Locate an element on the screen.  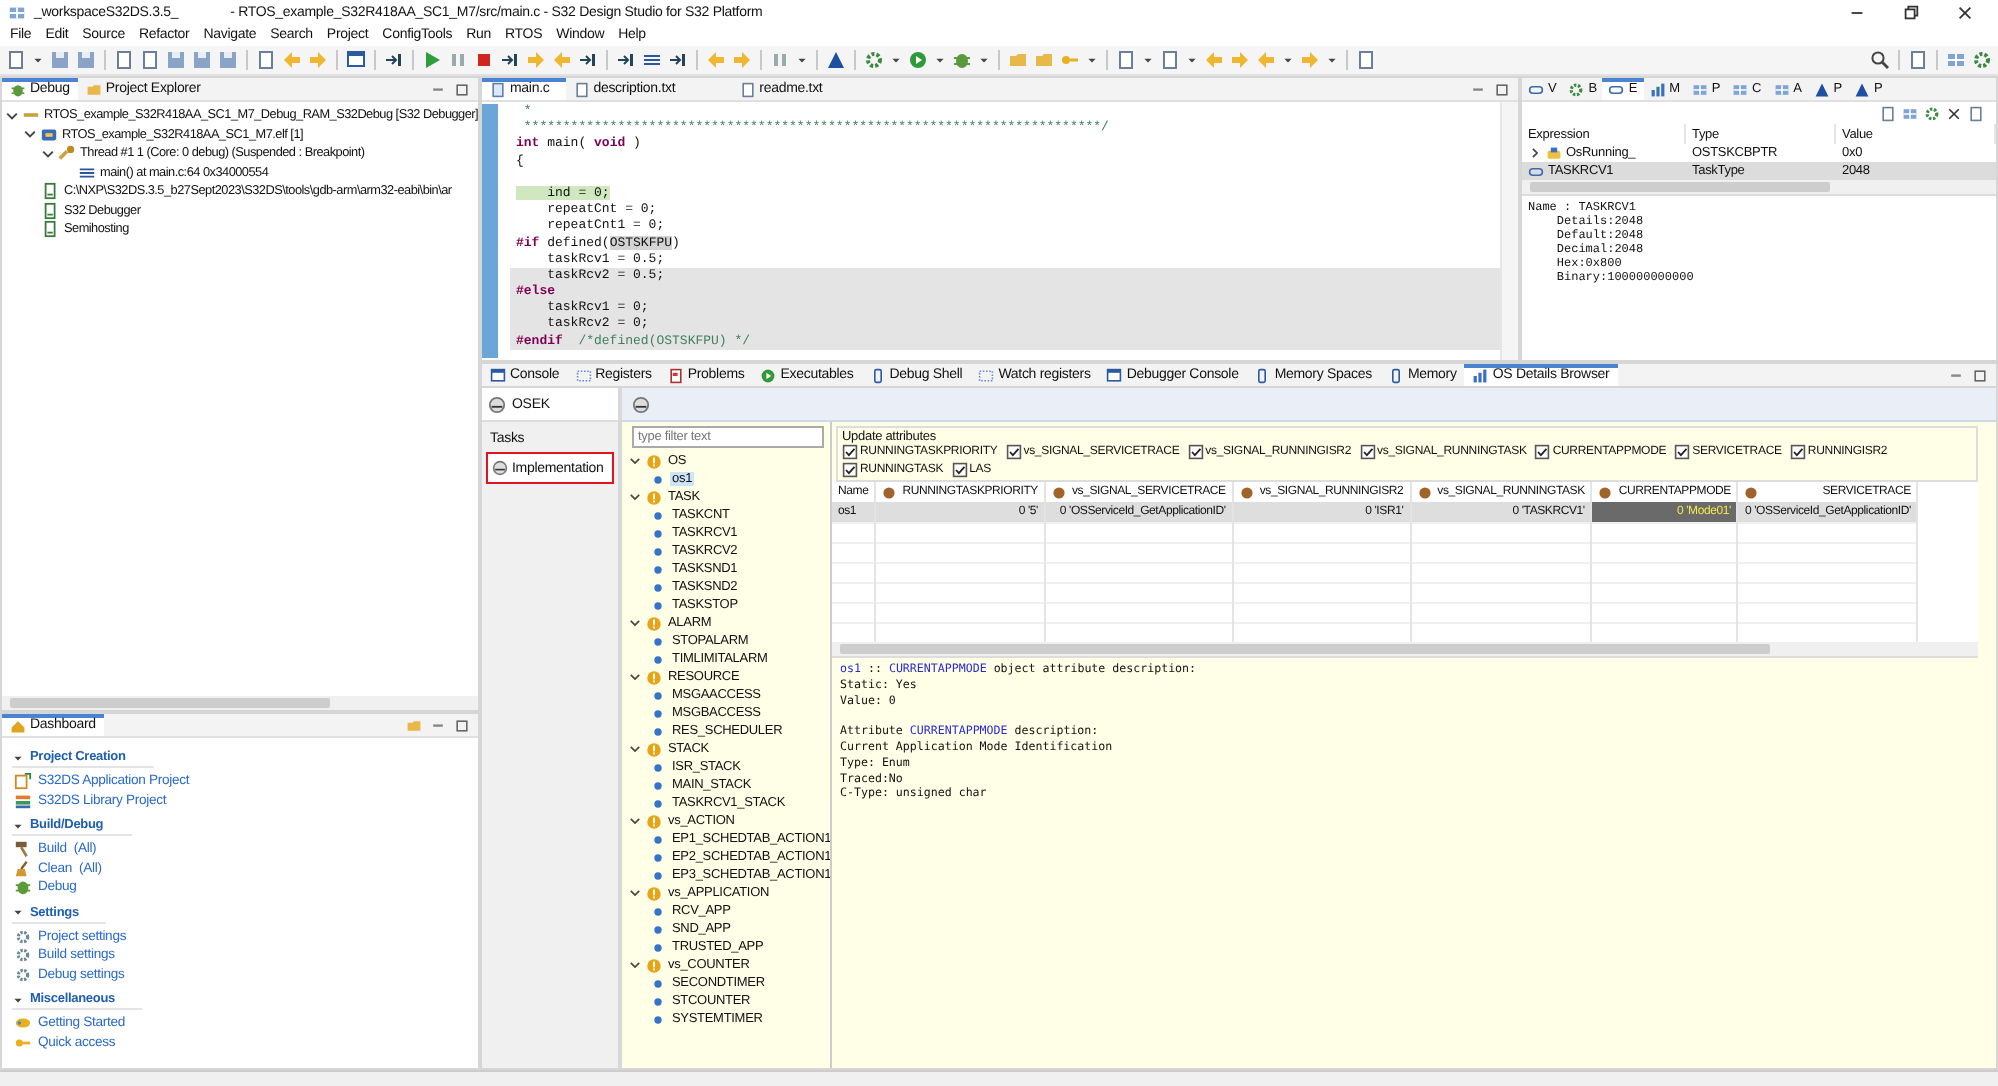
register-icon is located at coordinates (986, 375).